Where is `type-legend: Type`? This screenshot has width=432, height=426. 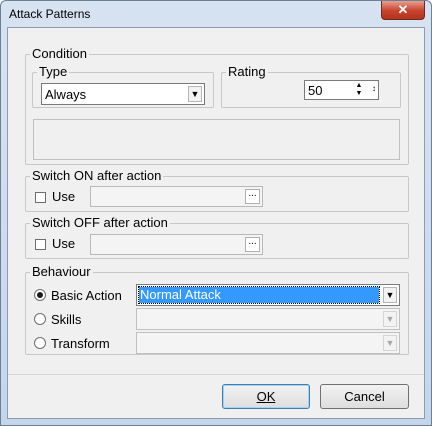
type-legend: Type is located at coordinates (53, 71).